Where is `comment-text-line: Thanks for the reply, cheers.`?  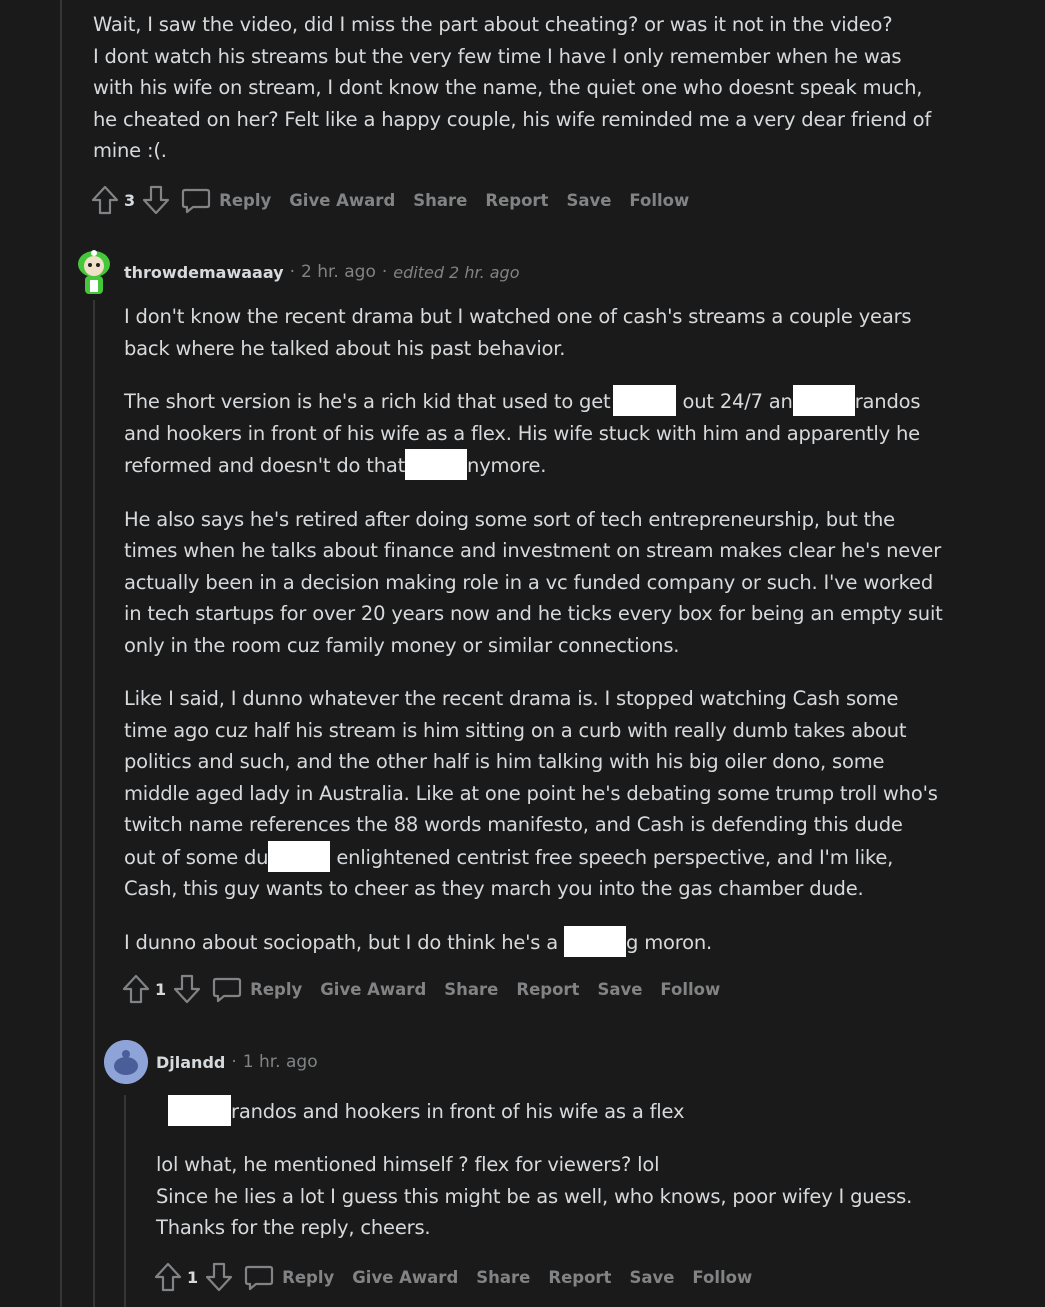 comment-text-line: Thanks for the reply, cheers. is located at coordinates (293, 1227).